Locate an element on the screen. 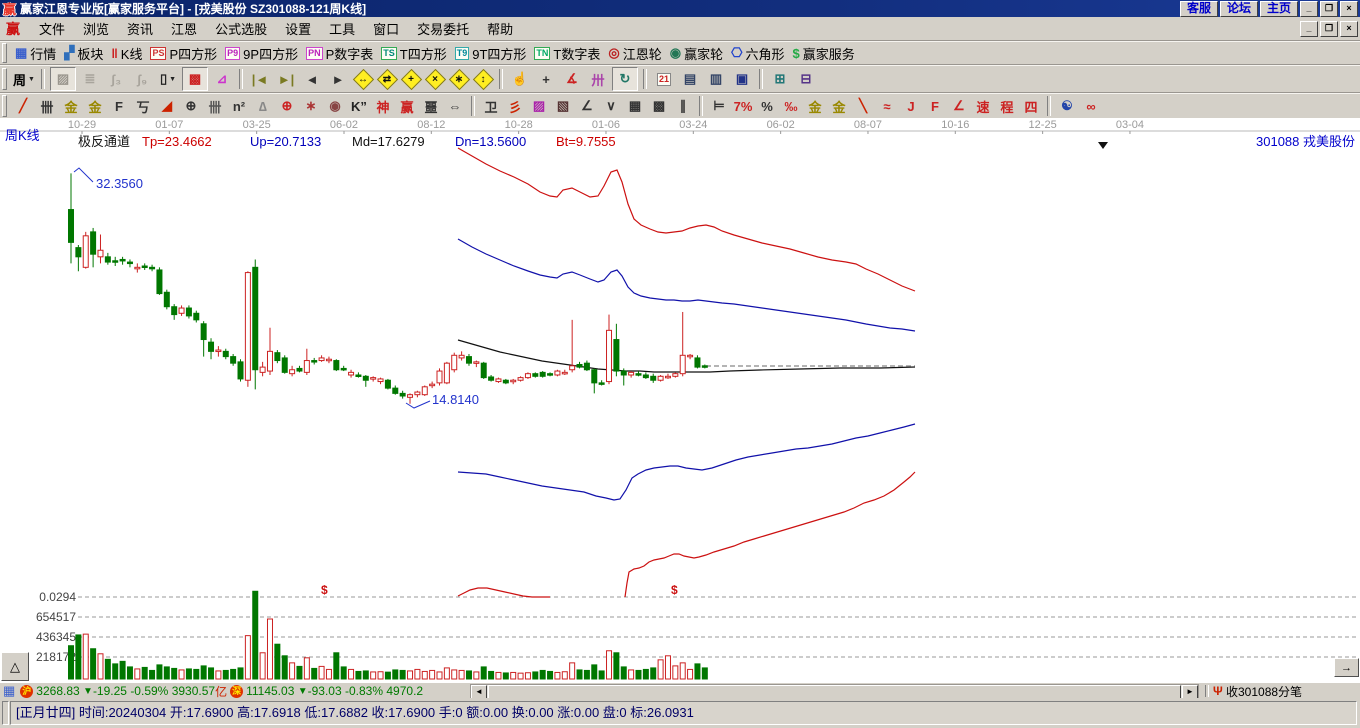 This screenshot has height=728, width=1360. yinyang-tool: ☯ is located at coordinates (1067, 106).